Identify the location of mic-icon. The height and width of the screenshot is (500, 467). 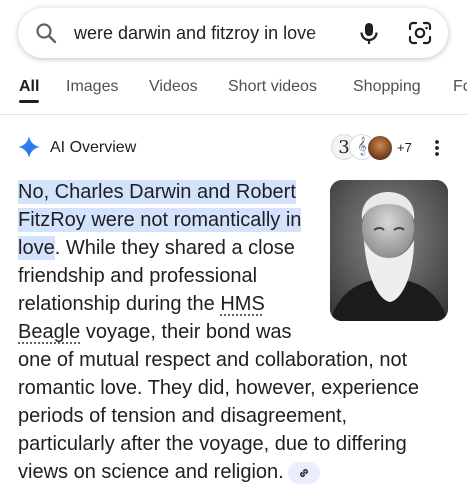
(369, 33).